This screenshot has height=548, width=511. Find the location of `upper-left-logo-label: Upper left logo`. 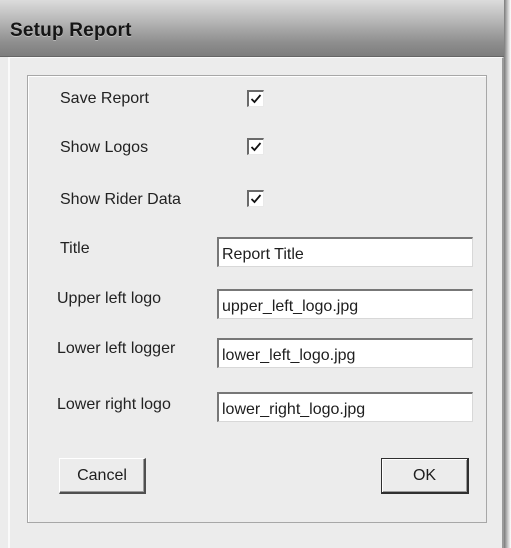

upper-left-logo-label: Upper left logo is located at coordinates (109, 298).